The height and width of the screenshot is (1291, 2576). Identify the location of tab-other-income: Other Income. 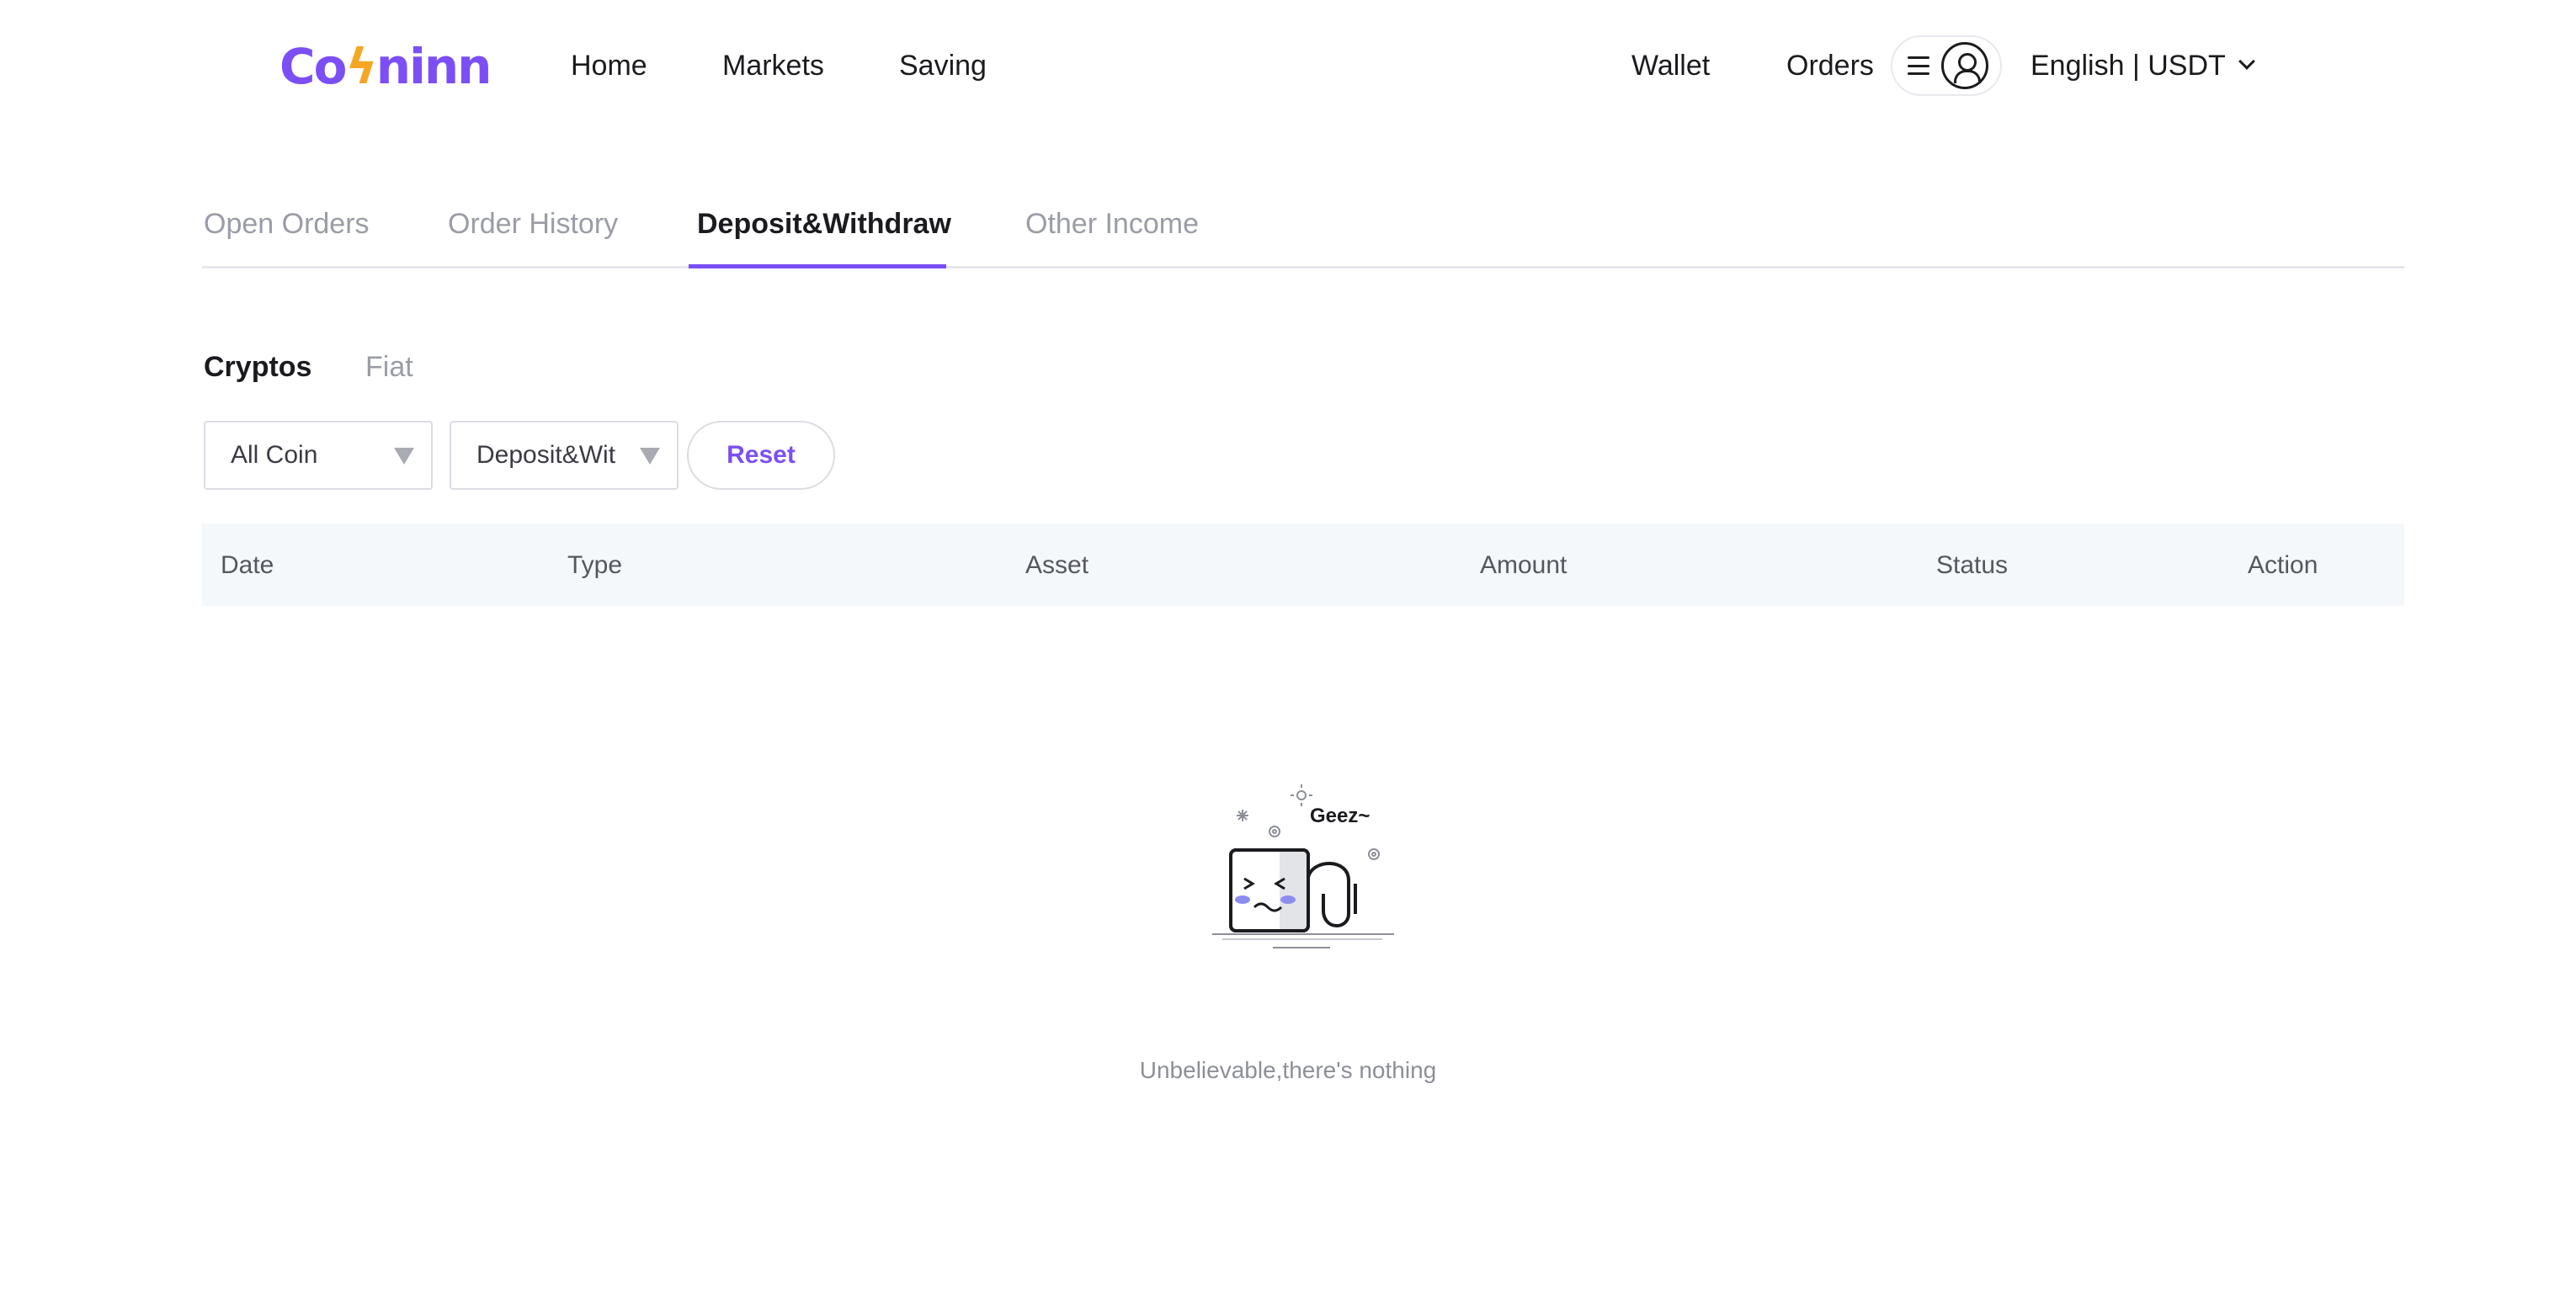
(1112, 223).